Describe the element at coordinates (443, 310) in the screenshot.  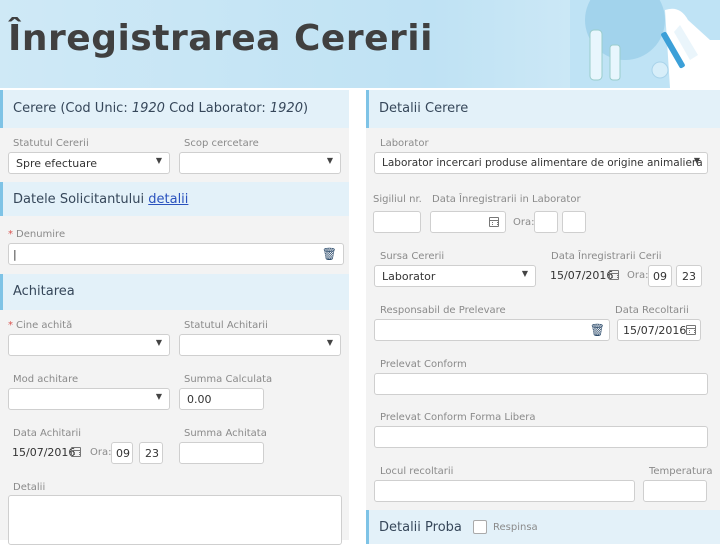
I see `responsabil-label: Responsabil de Prelevare` at that location.